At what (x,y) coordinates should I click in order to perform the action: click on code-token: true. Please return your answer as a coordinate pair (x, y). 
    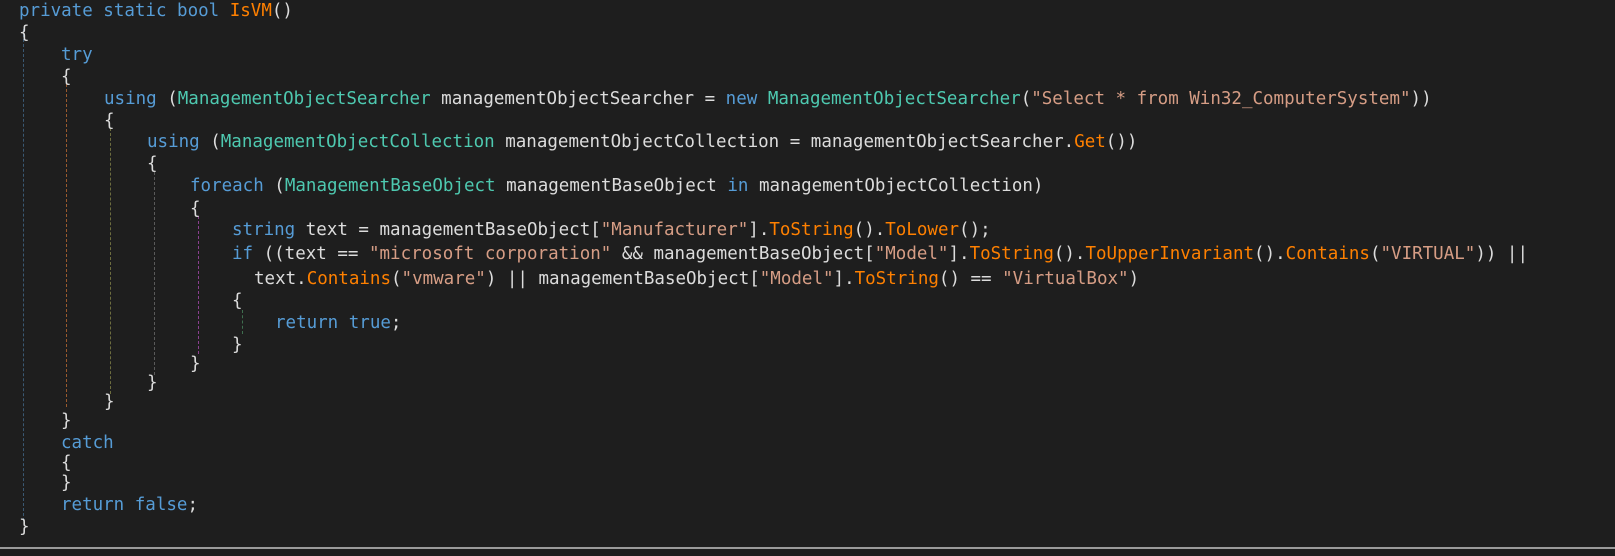
    Looking at the image, I should click on (369, 323).